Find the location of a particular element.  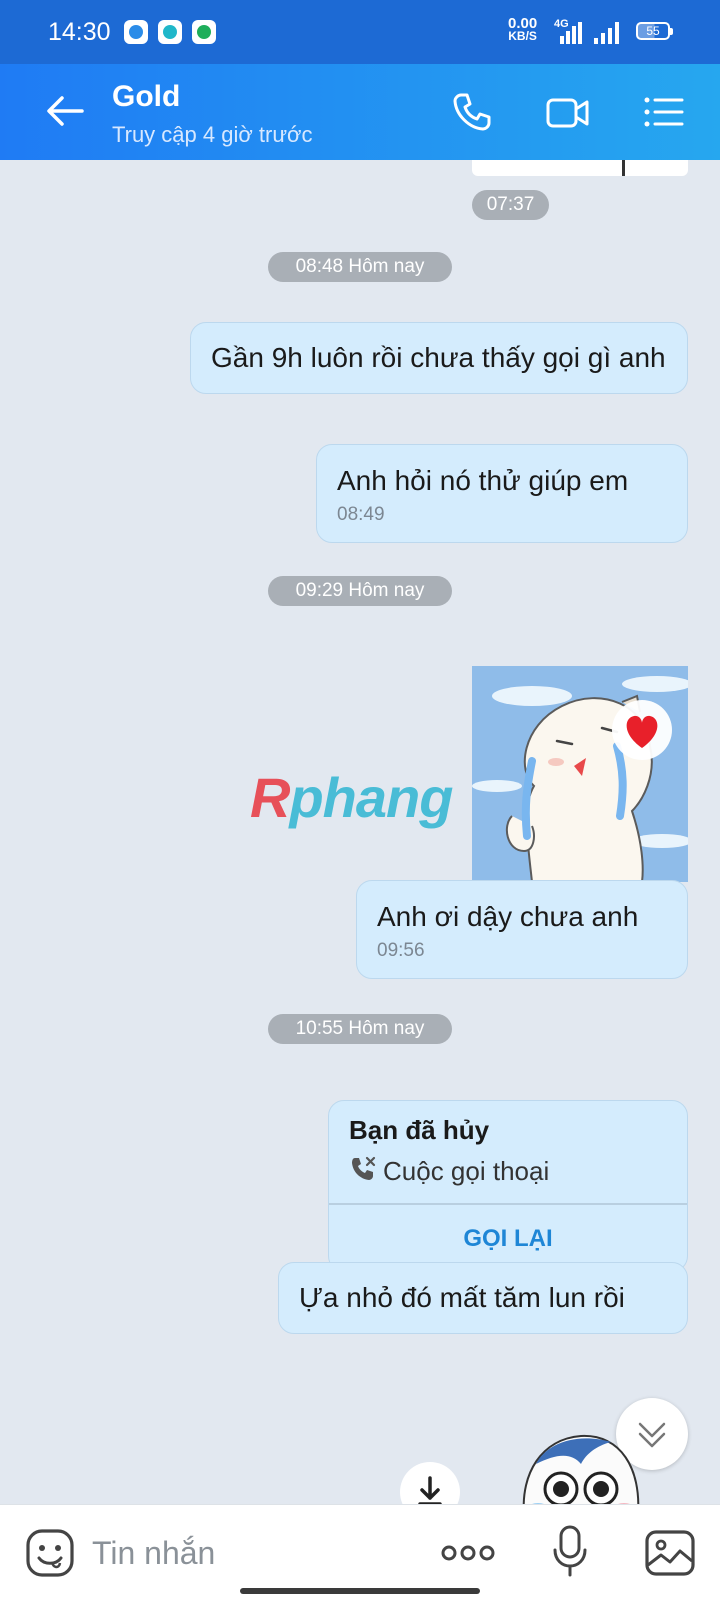

call-type: Cuộc gọi thoại is located at coordinates (466, 1171).